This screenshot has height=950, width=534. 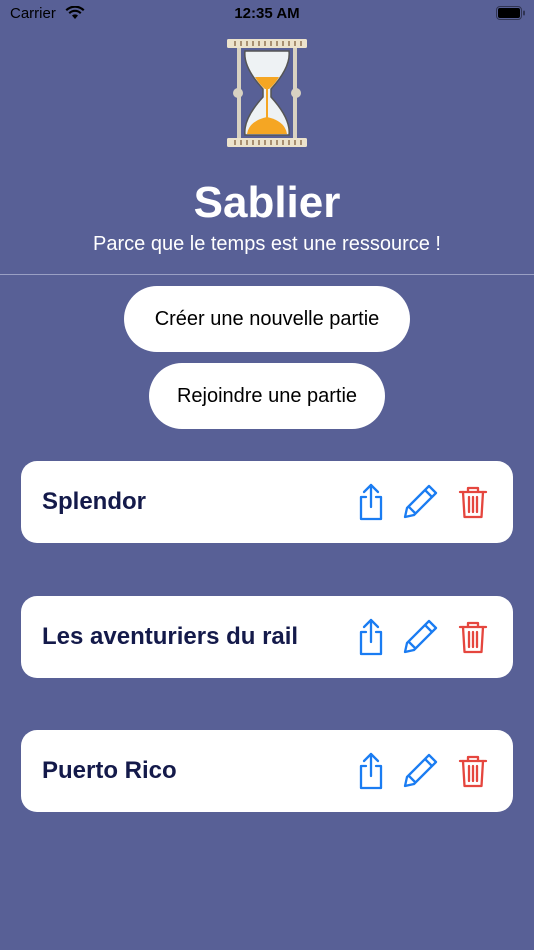 What do you see at coordinates (267, 244) in the screenshot?
I see `app-subtitle: Parce que le temps est une ressource !` at bounding box center [267, 244].